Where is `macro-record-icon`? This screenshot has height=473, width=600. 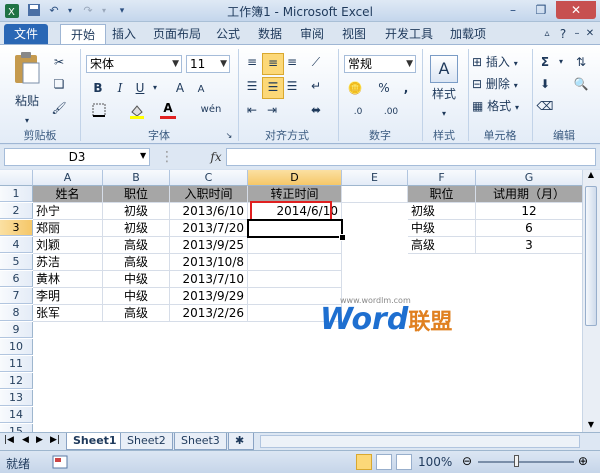
macro-record-icon is located at coordinates (60, 463).